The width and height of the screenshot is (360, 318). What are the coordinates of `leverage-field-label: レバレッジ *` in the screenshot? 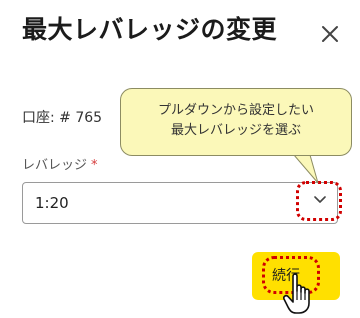 It's located at (60, 163).